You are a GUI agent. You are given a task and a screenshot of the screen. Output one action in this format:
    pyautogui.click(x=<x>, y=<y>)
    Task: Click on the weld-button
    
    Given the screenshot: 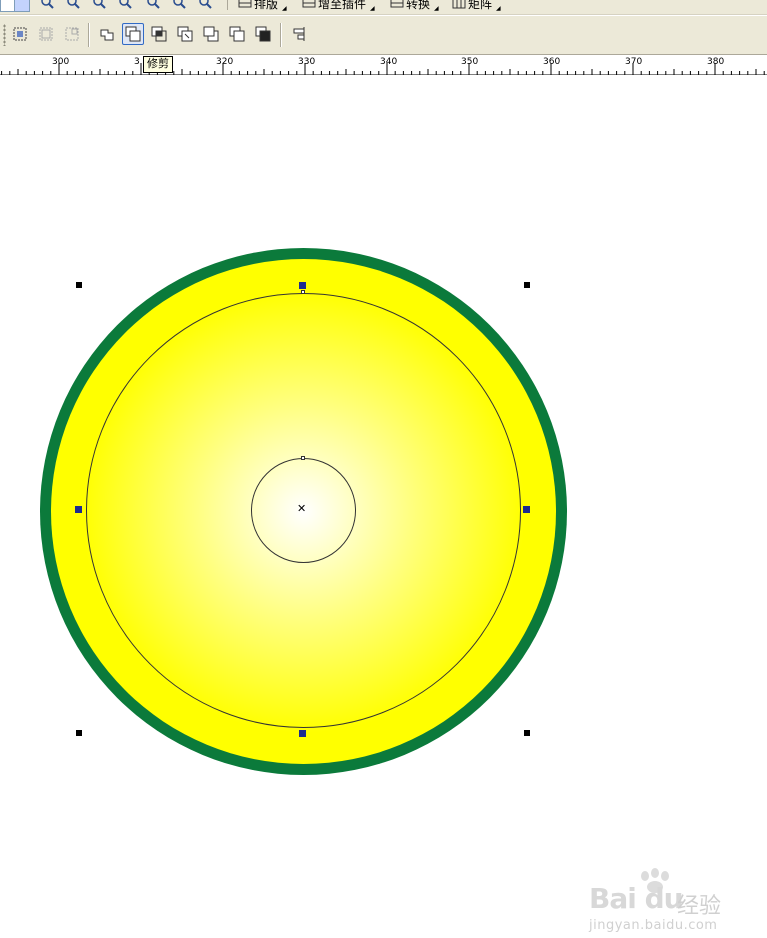 What is the action you would take?
    pyautogui.click(x=107, y=34)
    